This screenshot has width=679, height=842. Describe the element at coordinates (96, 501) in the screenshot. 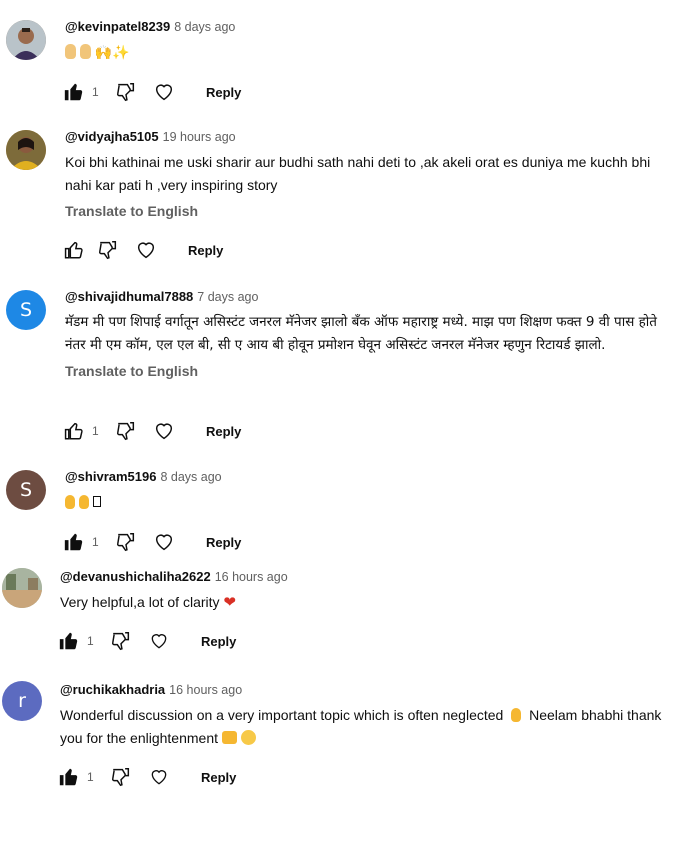

I see `missing-glyph-icon` at that location.